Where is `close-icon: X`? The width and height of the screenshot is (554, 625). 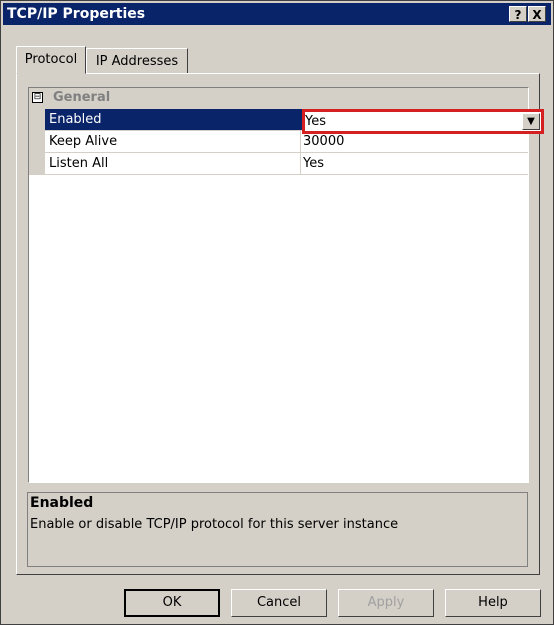
close-icon: X is located at coordinates (537, 14).